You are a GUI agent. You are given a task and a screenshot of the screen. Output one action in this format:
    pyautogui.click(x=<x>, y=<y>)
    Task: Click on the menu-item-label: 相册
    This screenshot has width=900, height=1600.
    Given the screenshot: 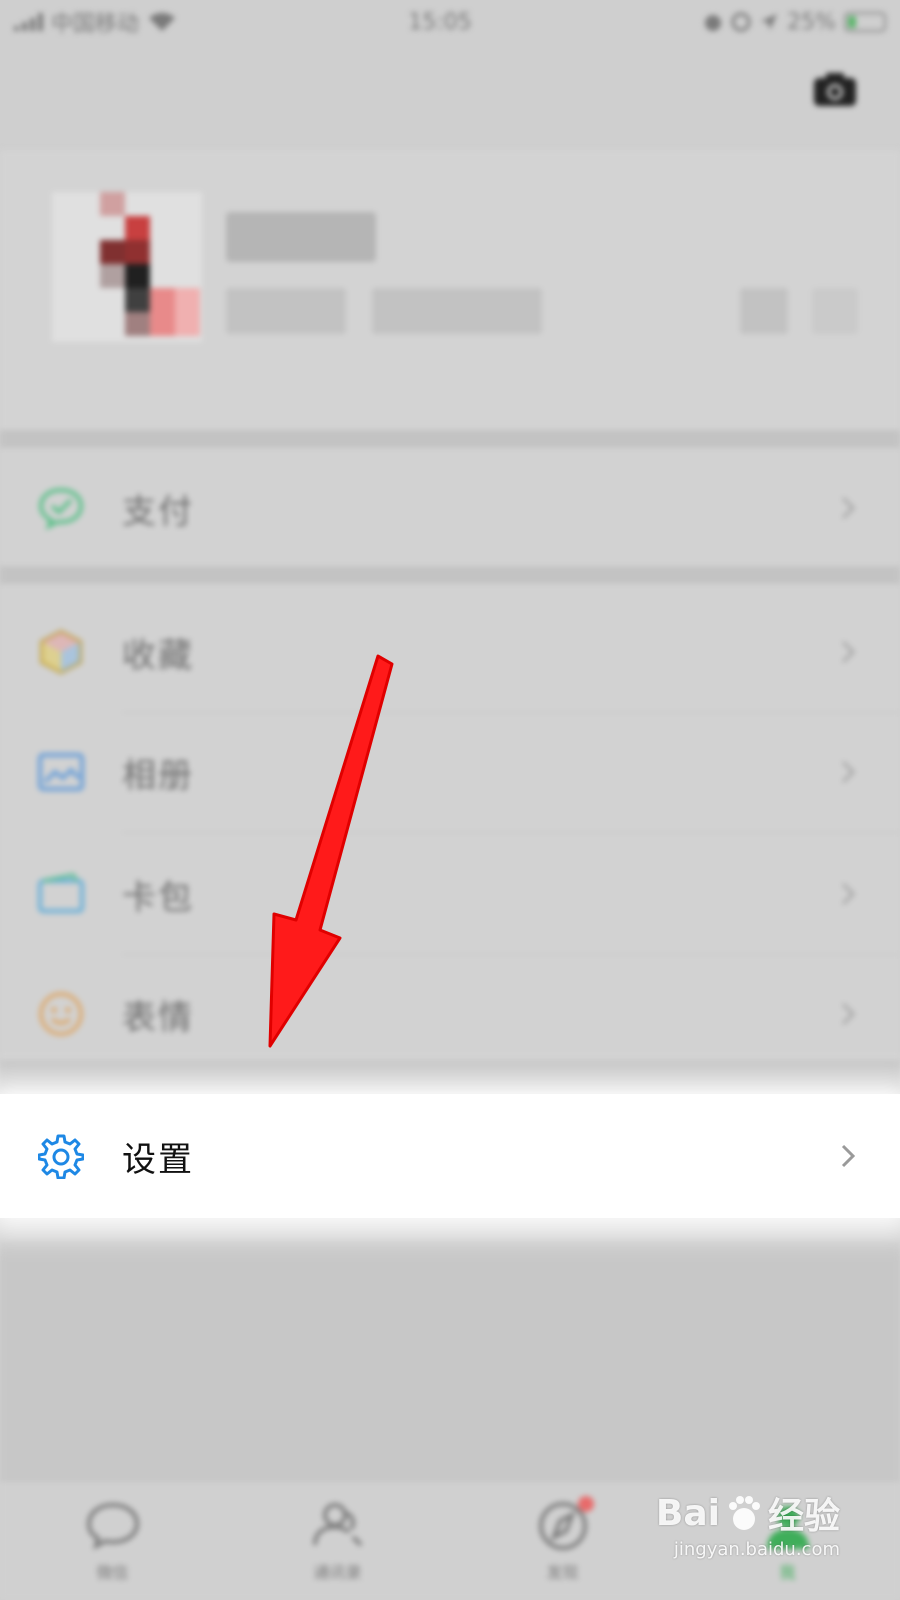 What is the action you would take?
    pyautogui.click(x=158, y=775)
    